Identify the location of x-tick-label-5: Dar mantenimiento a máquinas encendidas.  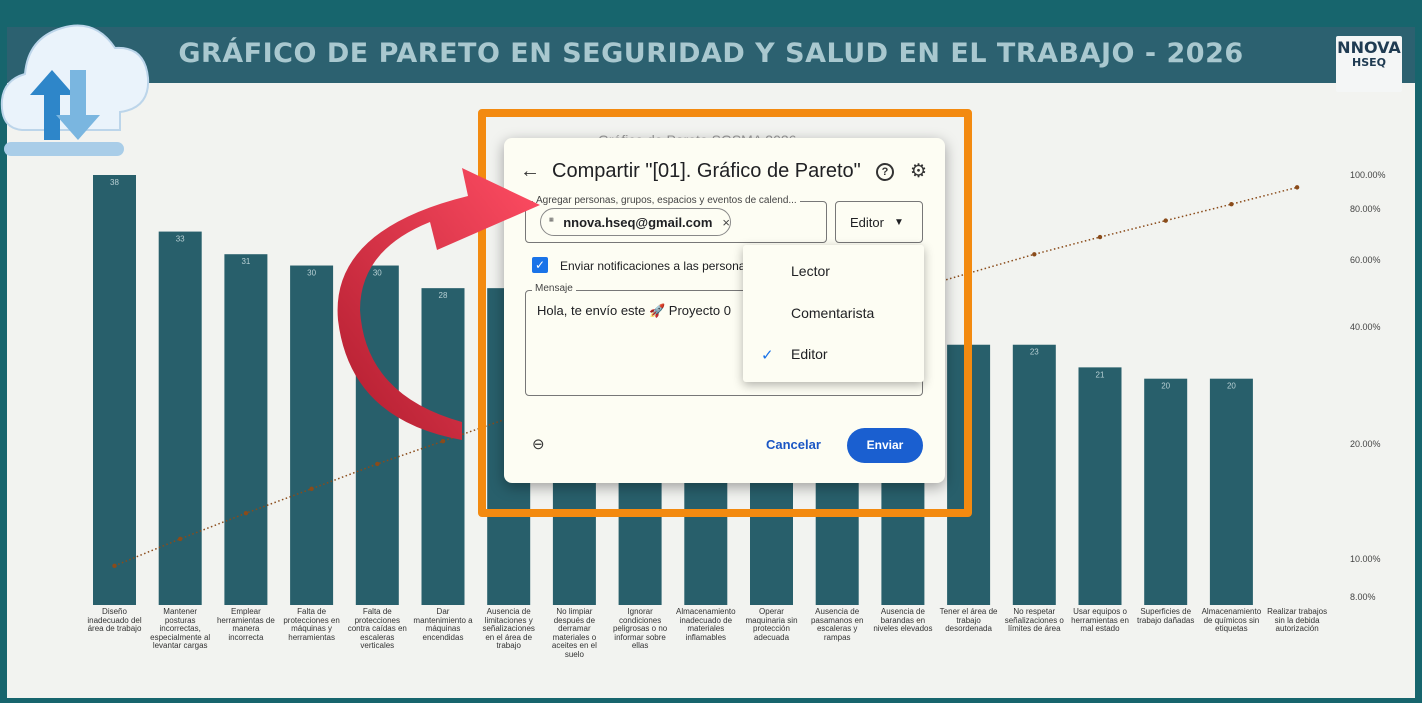
(443, 624).